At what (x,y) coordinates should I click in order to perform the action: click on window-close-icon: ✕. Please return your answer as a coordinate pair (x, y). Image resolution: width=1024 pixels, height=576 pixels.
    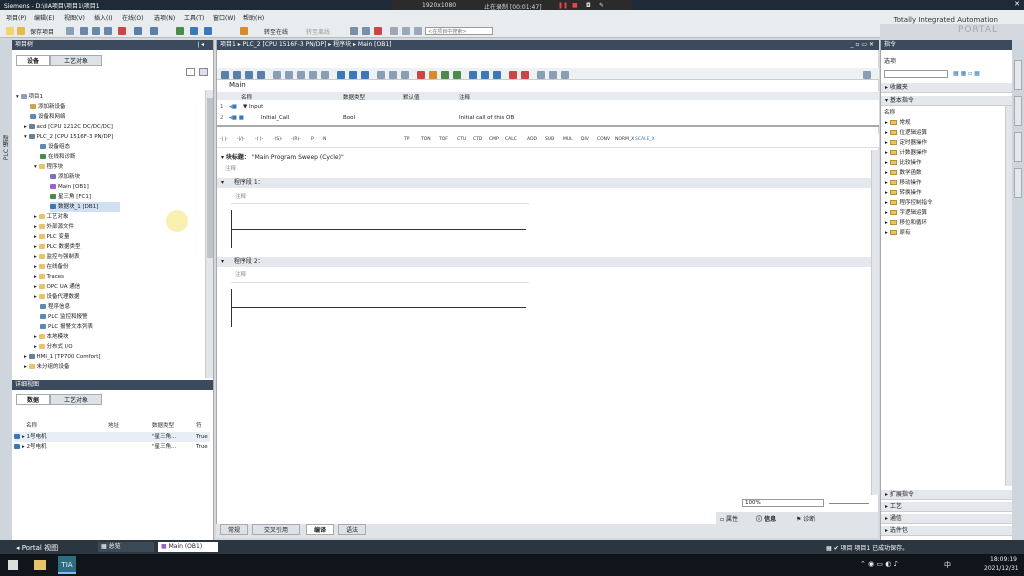
    Looking at the image, I should click on (1017, 4).